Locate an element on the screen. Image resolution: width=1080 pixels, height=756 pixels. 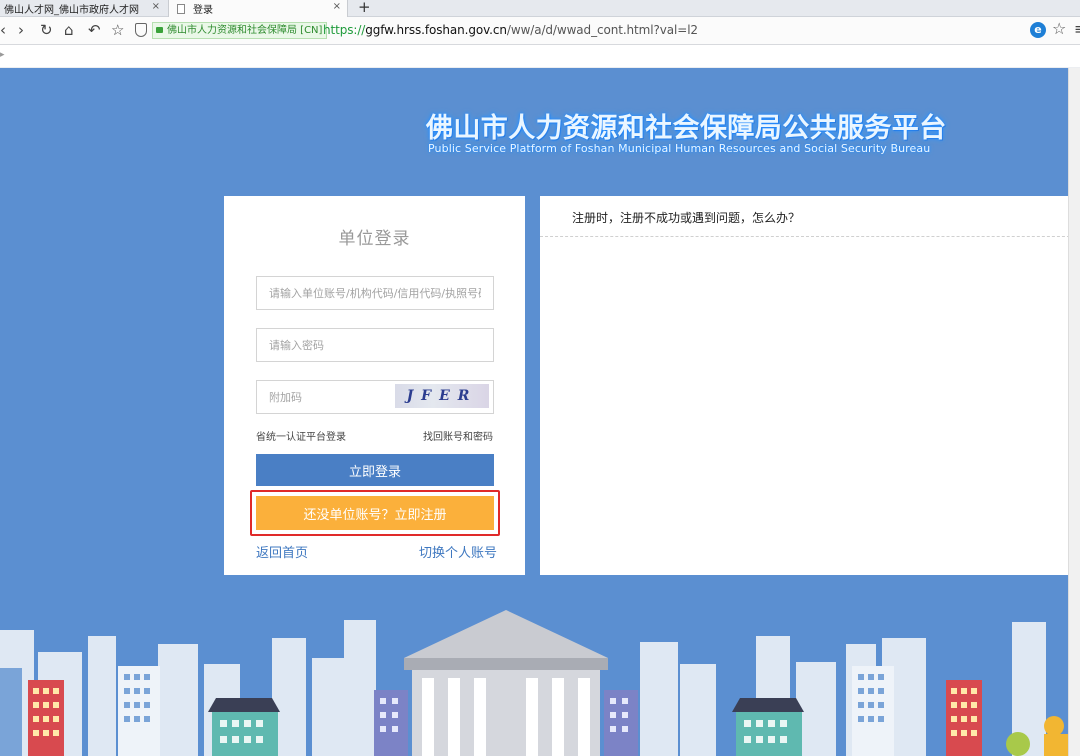
unified-auth-login-link: 省统一认证平台登录 is located at coordinates (301, 435).